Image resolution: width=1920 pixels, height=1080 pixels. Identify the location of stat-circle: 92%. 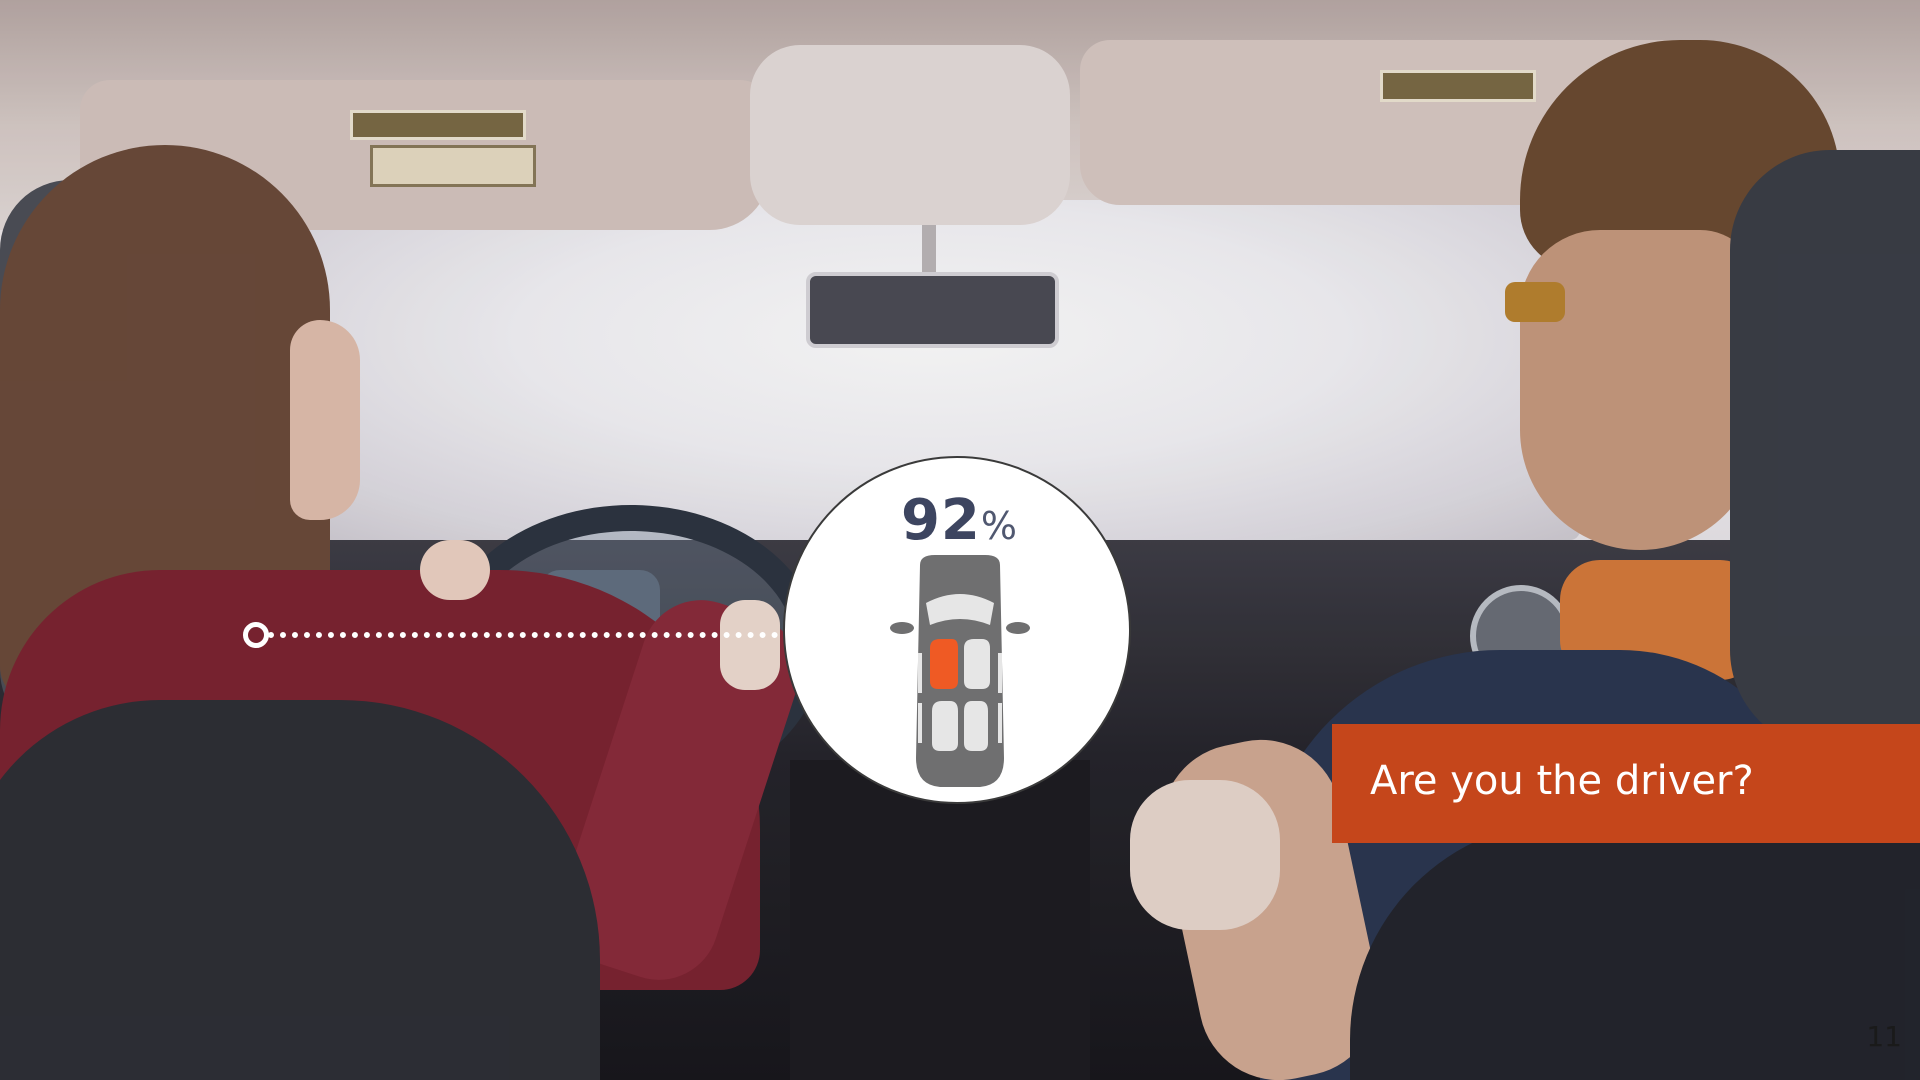
(957, 630).